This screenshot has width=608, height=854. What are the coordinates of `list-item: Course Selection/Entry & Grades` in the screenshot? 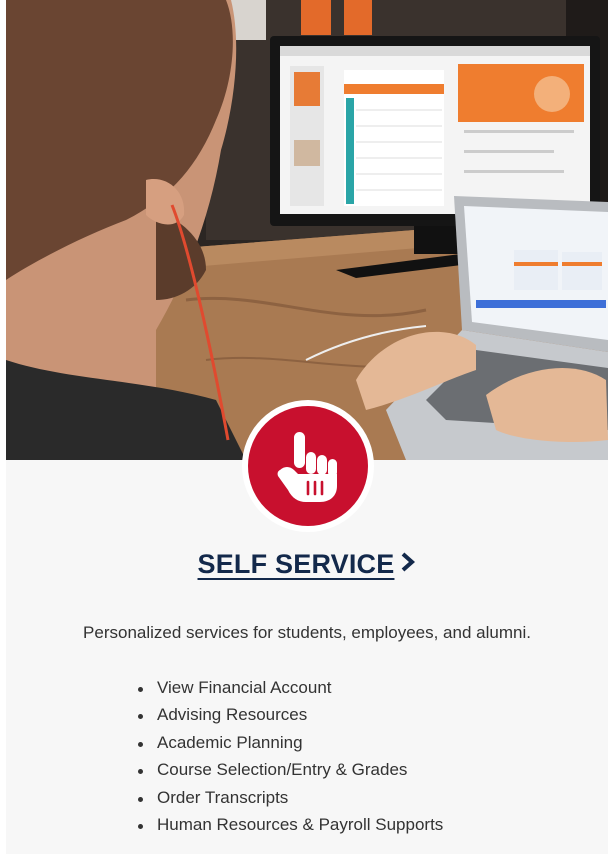 It's located at (290, 771).